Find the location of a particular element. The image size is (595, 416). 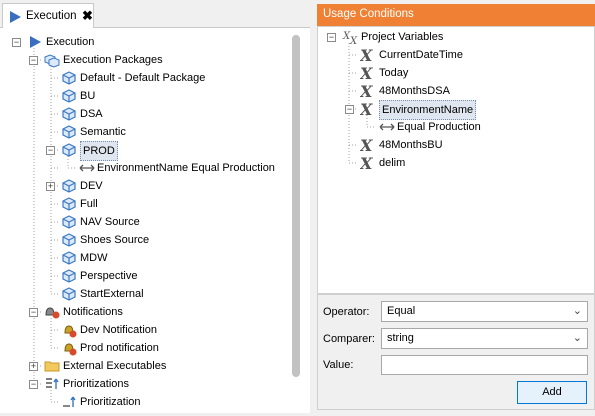

operator-value: Equal is located at coordinates (401, 311).